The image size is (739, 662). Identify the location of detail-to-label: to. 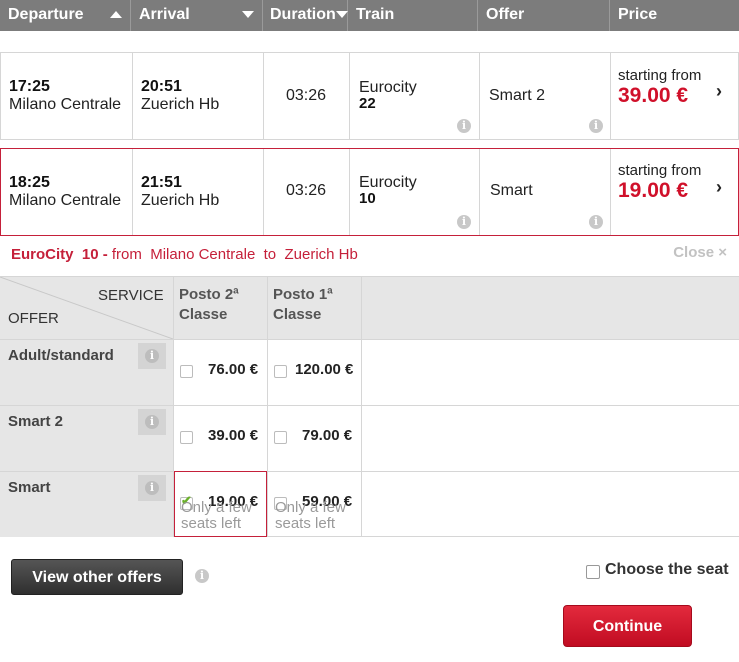
(270, 254).